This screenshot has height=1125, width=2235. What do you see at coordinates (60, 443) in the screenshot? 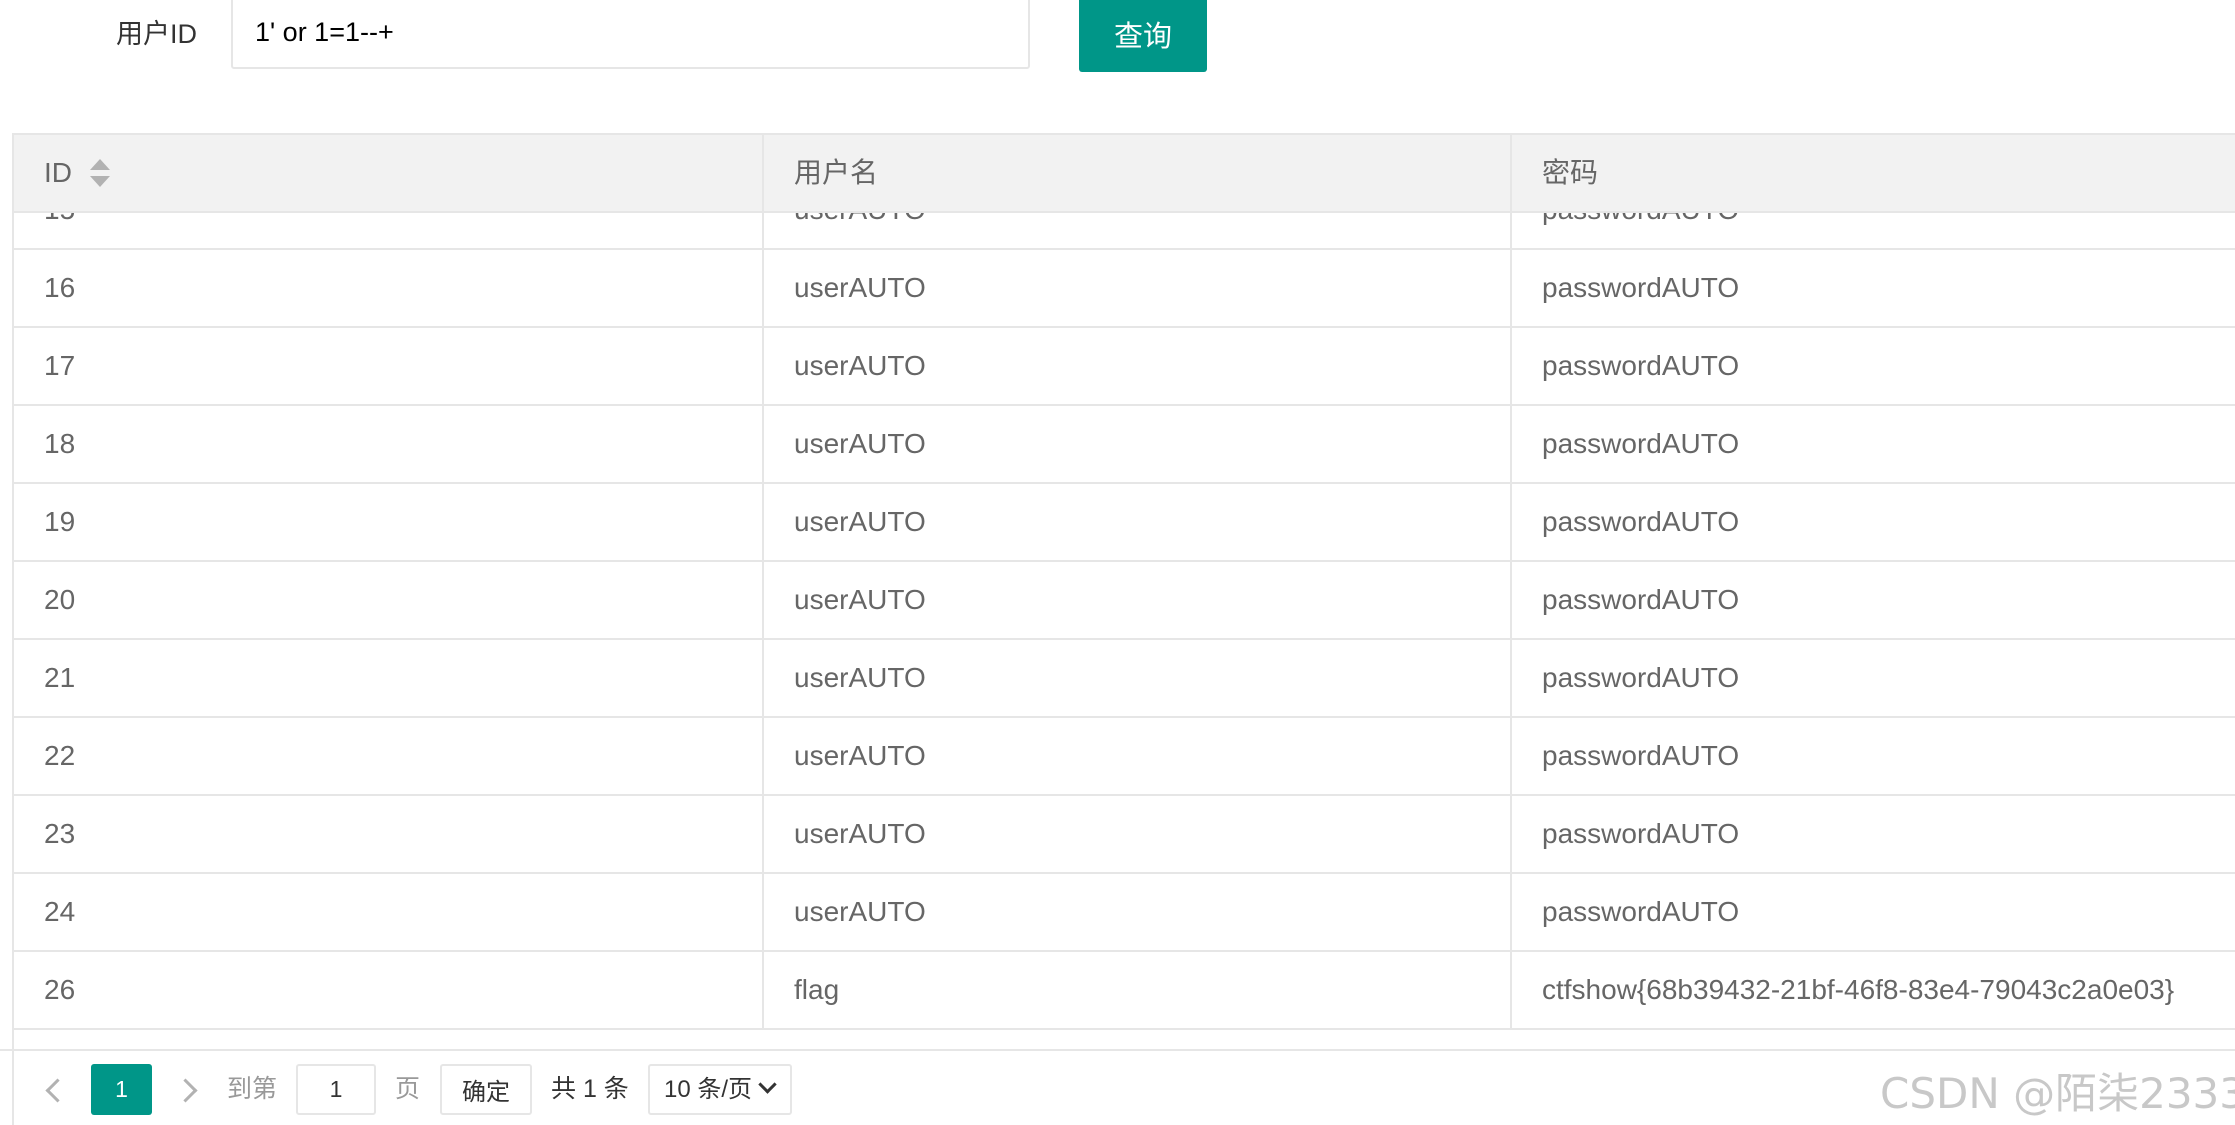
I see `cell-id: 18` at bounding box center [60, 443].